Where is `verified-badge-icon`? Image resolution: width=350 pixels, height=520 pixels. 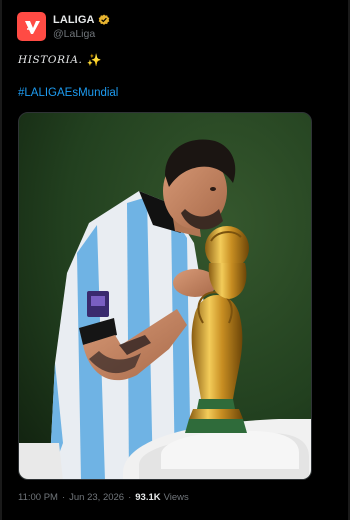 verified-badge-icon is located at coordinates (104, 20).